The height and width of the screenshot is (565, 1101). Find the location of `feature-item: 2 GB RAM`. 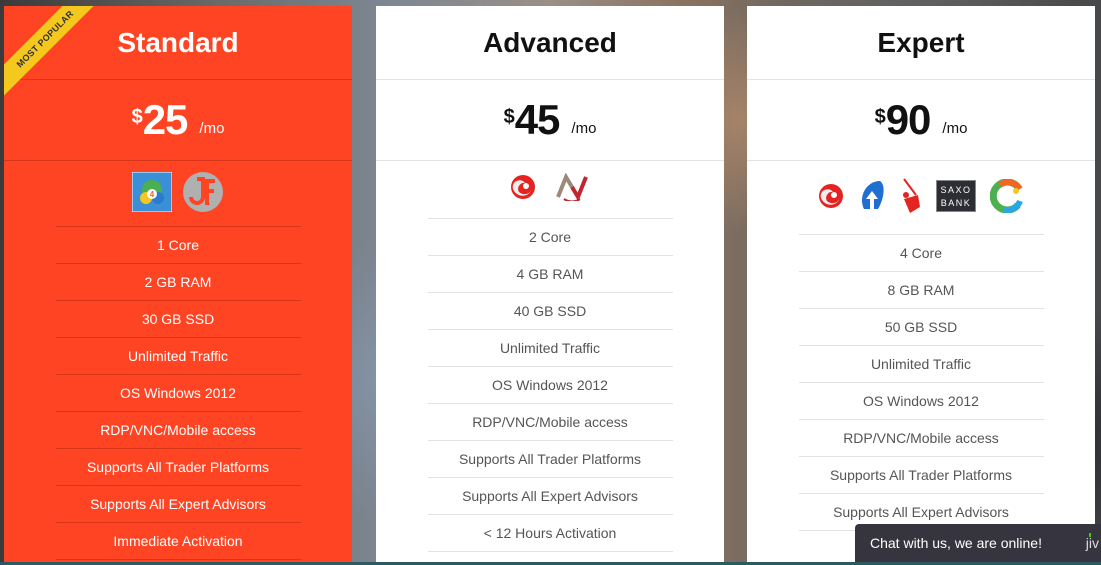

feature-item: 2 GB RAM is located at coordinates (178, 282).